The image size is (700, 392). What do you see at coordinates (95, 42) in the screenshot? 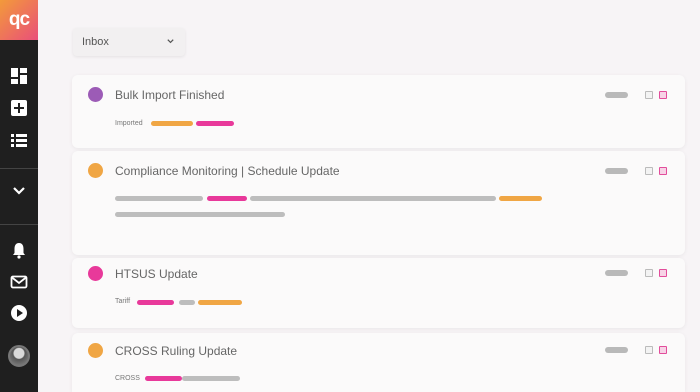
I see `dropdown-selected-label: Inbox` at bounding box center [95, 42].